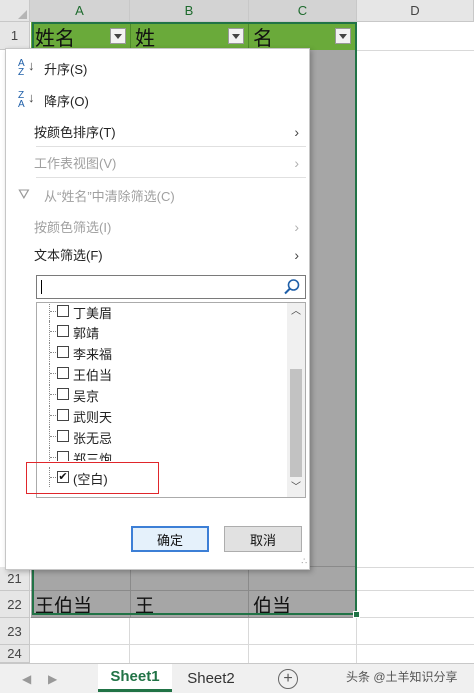 The image size is (474, 693). What do you see at coordinates (109, 196) in the screenshot?
I see `menu-item-clear-filter-label: 从“姓名”中清除筛选(C)` at bounding box center [109, 196].